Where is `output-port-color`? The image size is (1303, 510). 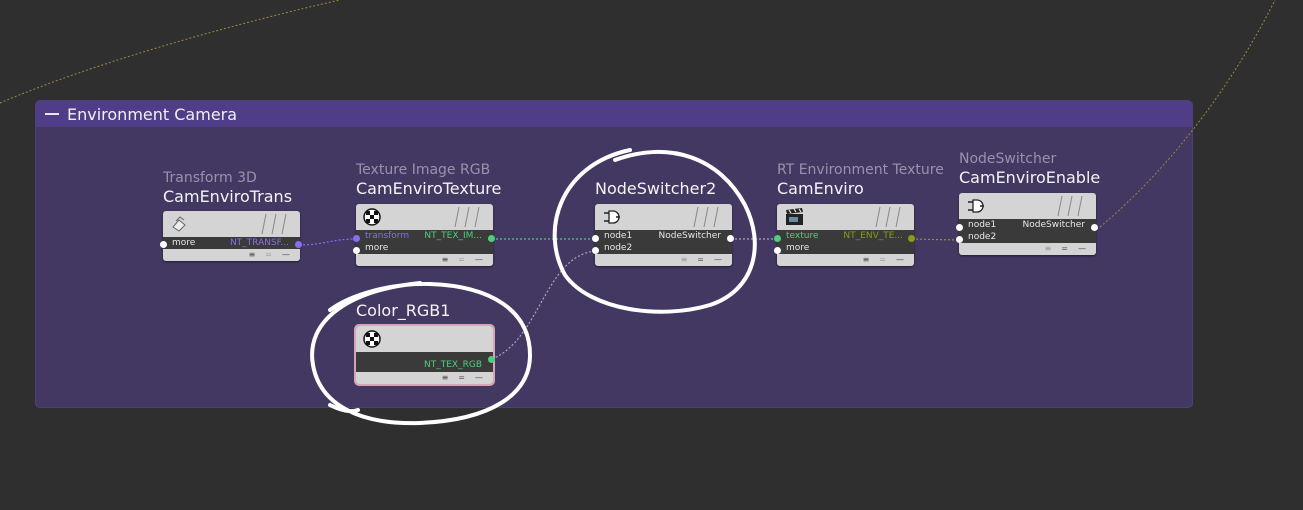 output-port-color is located at coordinates (491, 359).